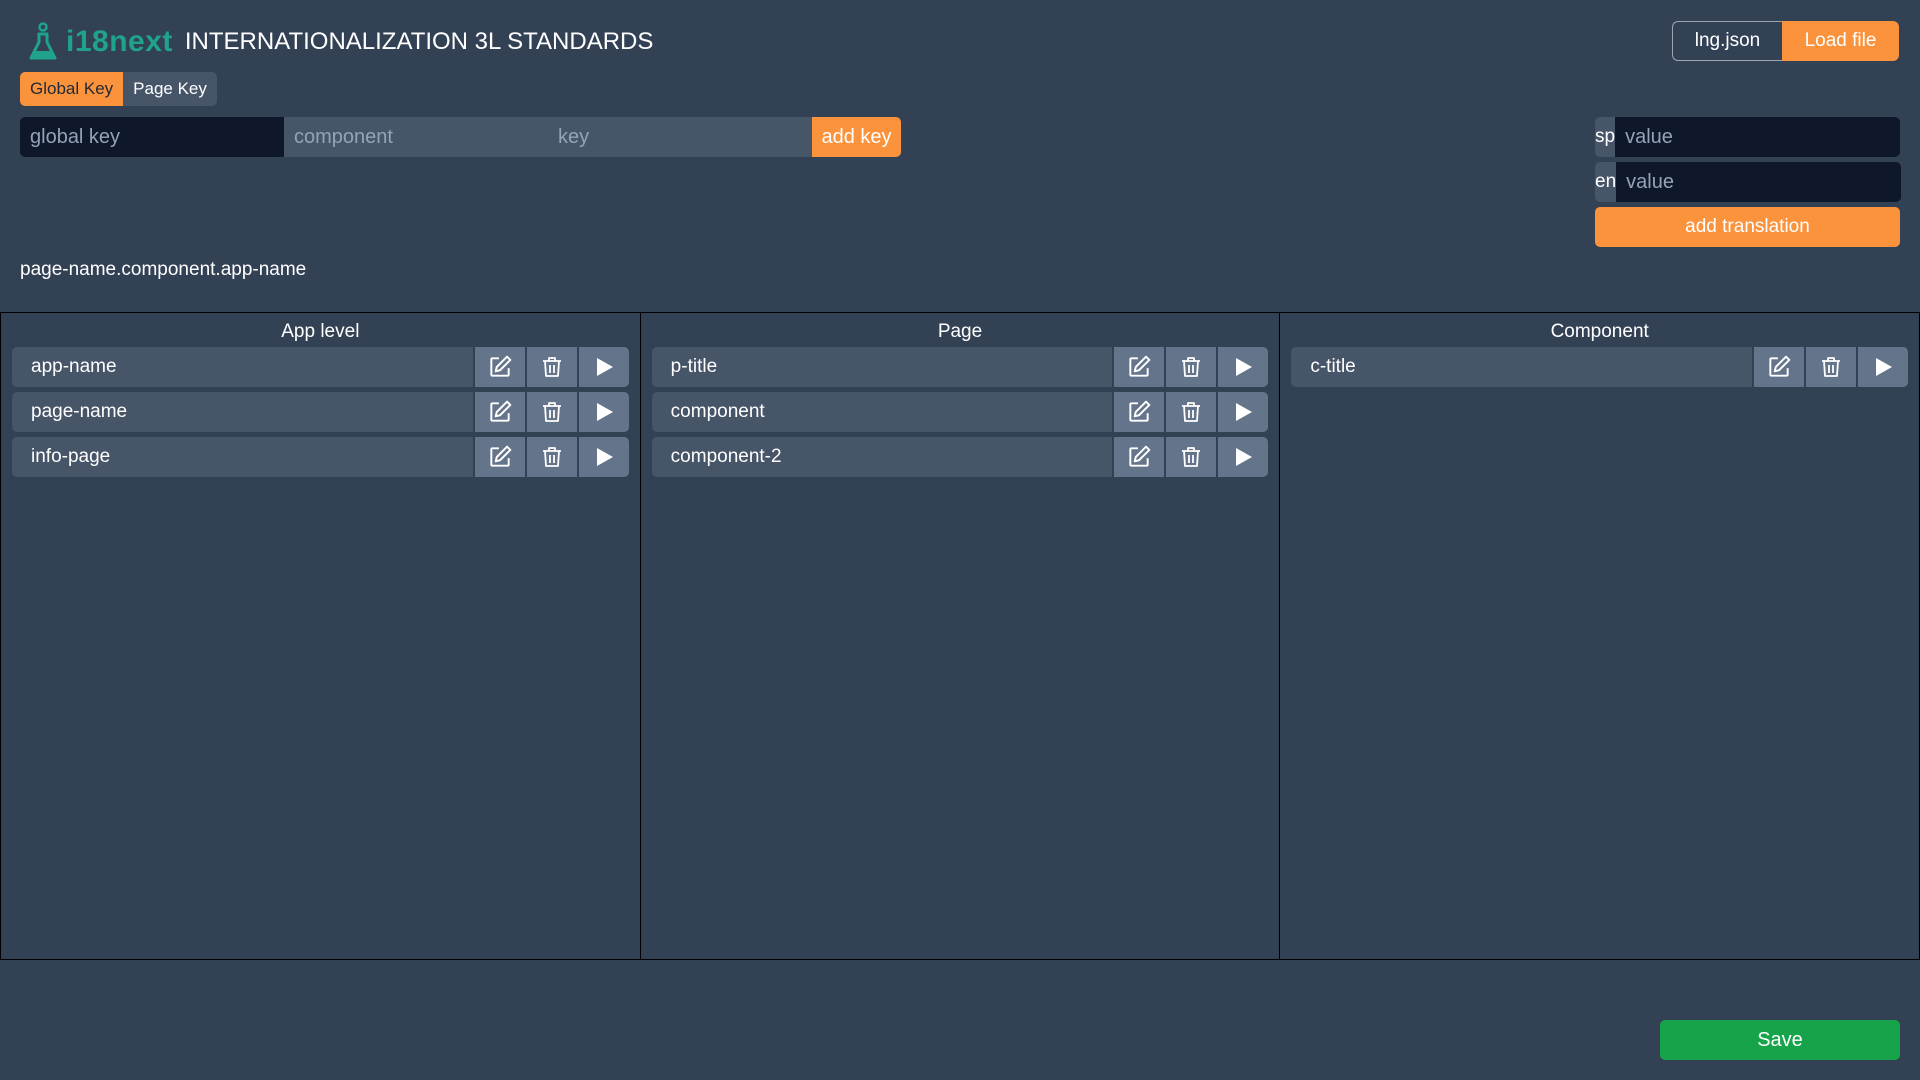 The image size is (1920, 1080). I want to click on add-key-form: add key, so click(460, 137).